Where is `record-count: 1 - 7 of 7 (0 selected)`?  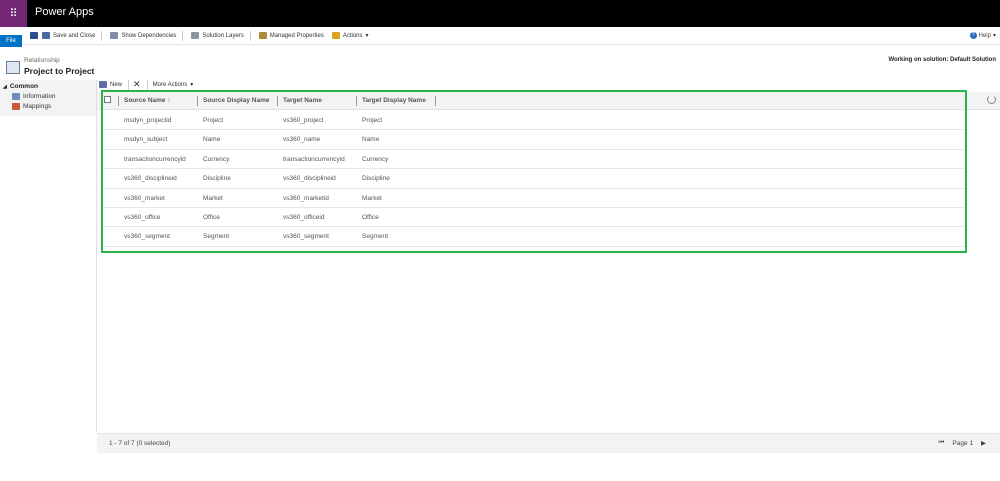 record-count: 1 - 7 of 7 (0 selected) is located at coordinates (140, 443).